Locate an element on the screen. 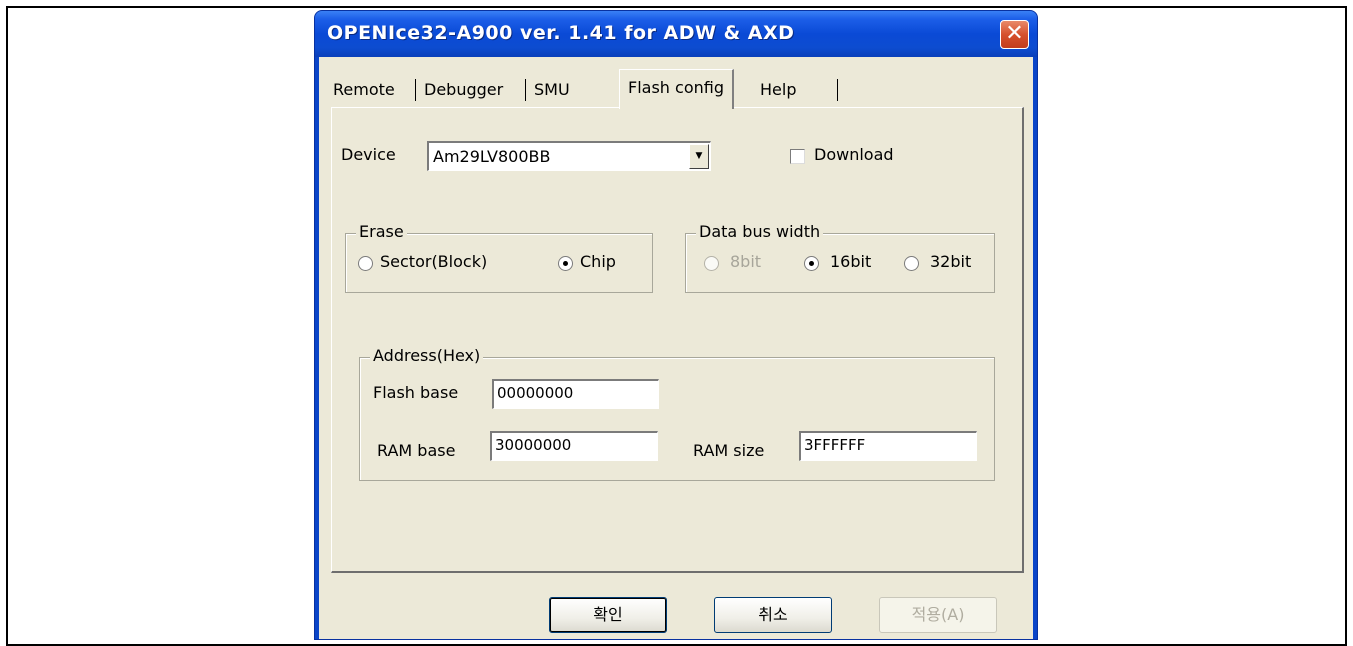  address-group: Address(Hex) is located at coordinates (677, 413).